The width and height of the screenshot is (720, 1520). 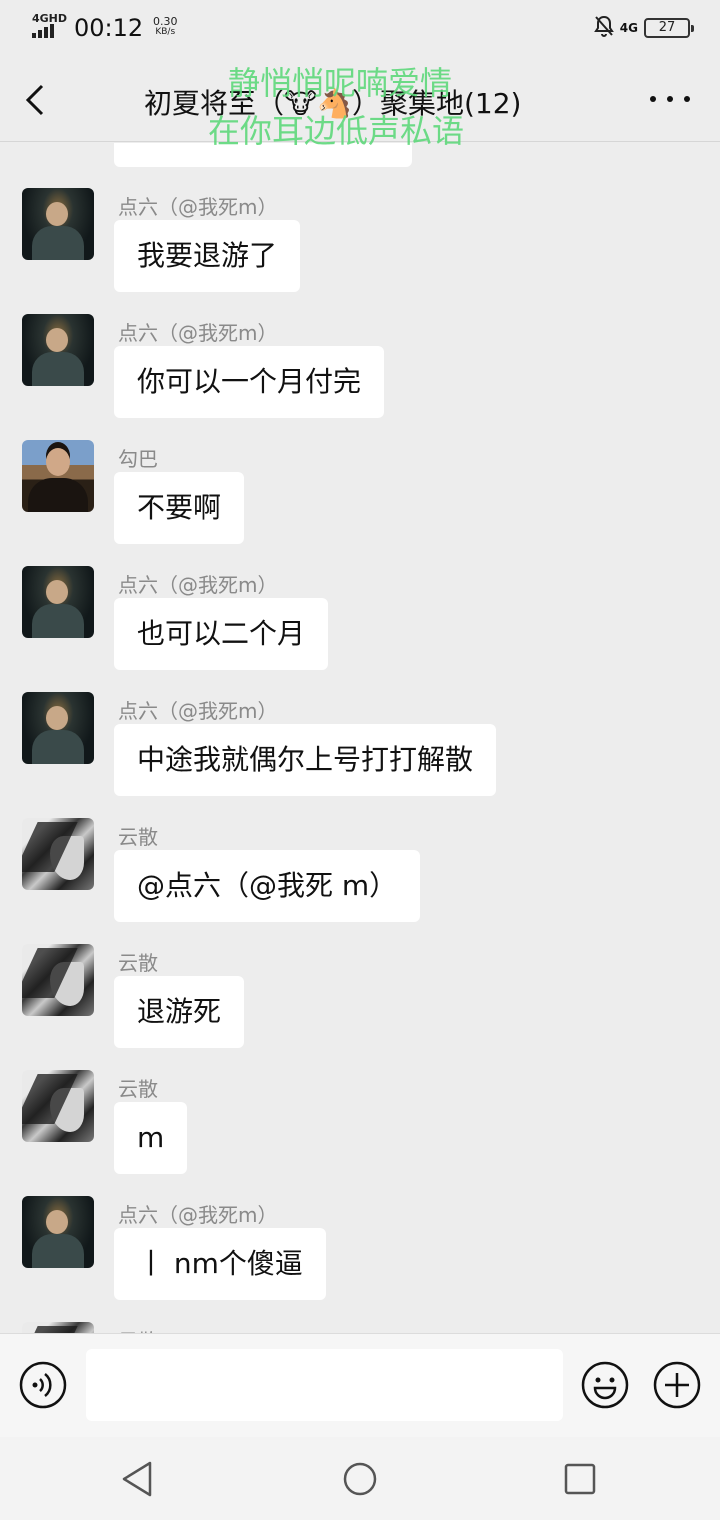 I want to click on message-row: 点六（@我死m） 也可以二个月, so click(x=360, y=629).